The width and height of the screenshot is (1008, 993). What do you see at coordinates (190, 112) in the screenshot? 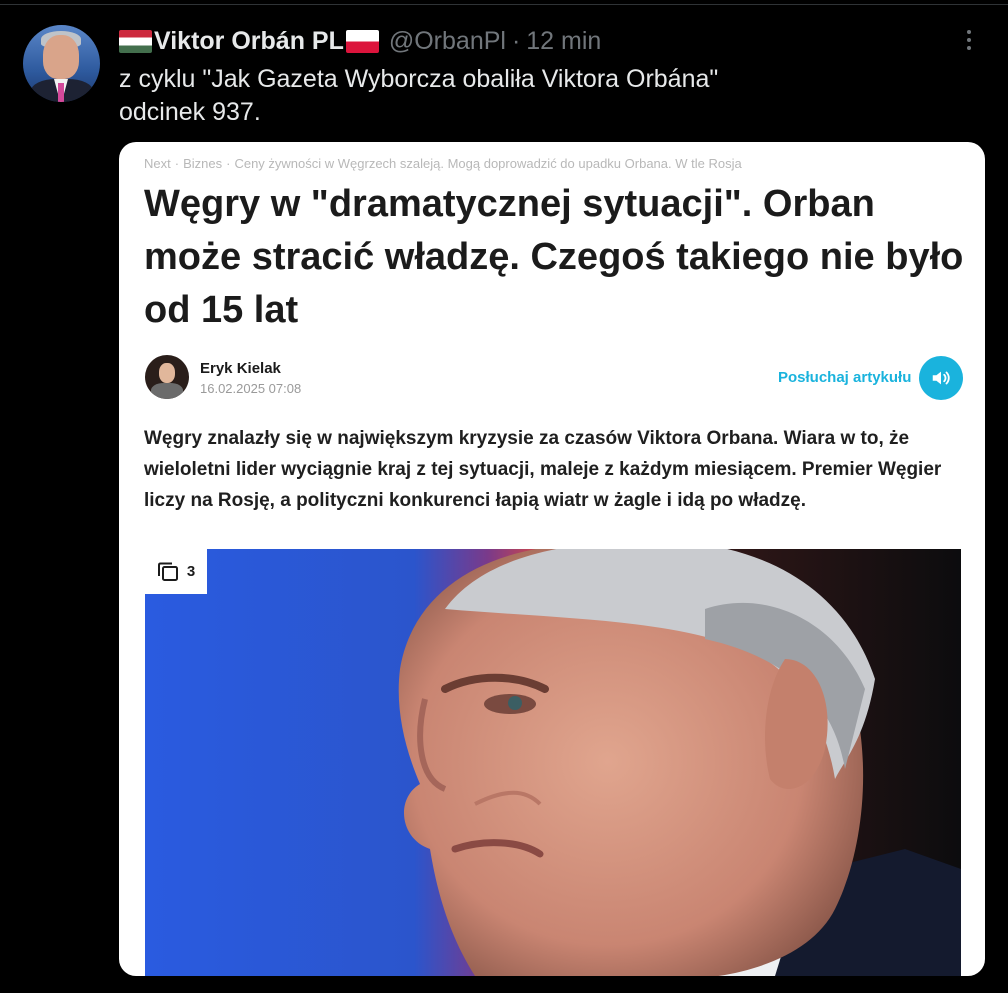
I see `tweet-text-line-2: odcinek 937.` at bounding box center [190, 112].